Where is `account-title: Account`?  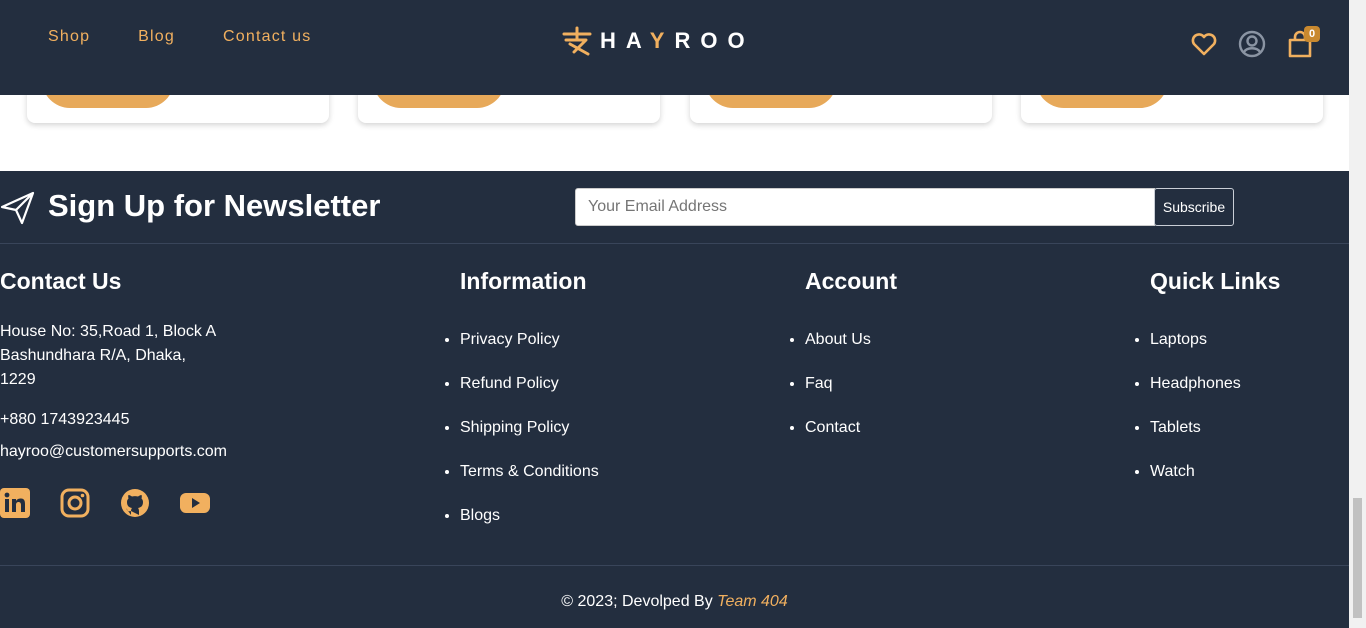
account-title: Account is located at coordinates (851, 281).